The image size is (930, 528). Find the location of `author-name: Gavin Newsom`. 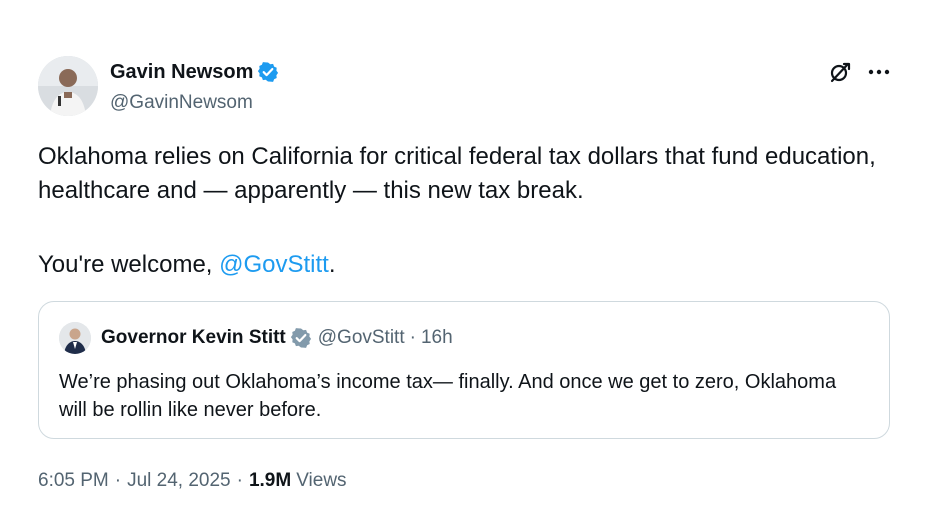

author-name: Gavin Newsom is located at coordinates (181, 72).